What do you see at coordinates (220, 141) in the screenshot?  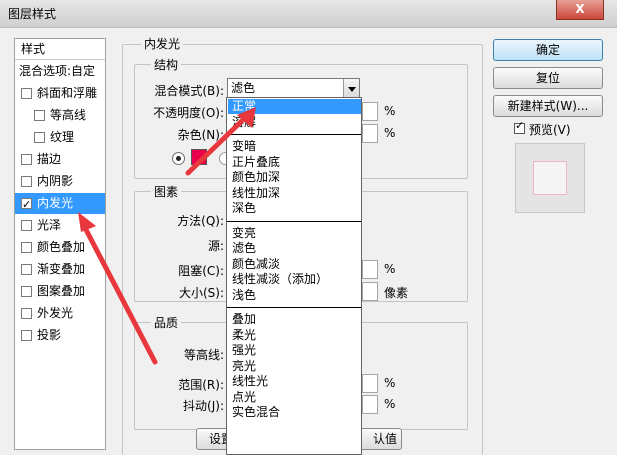 I see `annotation-arrow-to-dropdown` at bounding box center [220, 141].